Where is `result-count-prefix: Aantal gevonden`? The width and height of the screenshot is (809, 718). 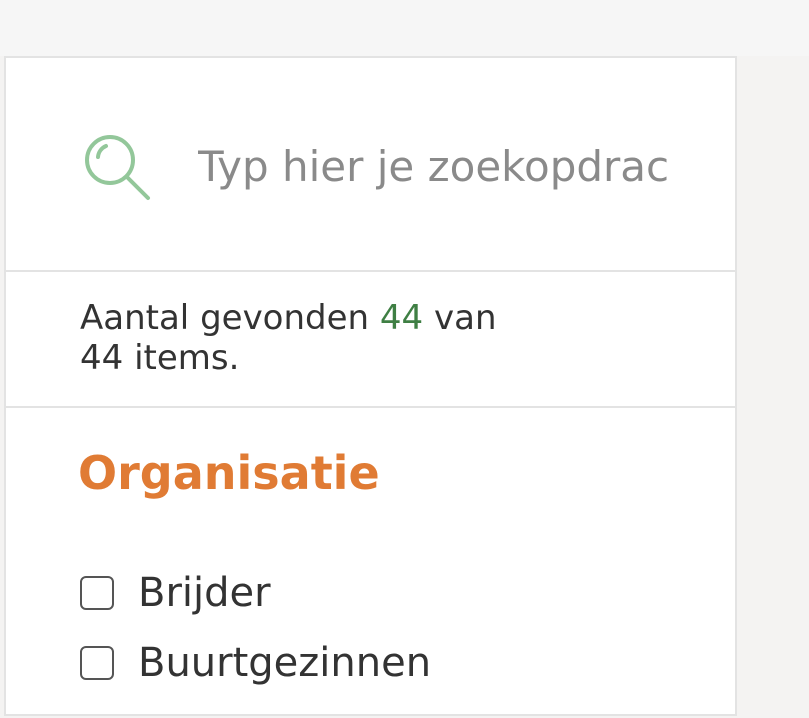 result-count-prefix: Aantal gevonden is located at coordinates (225, 318).